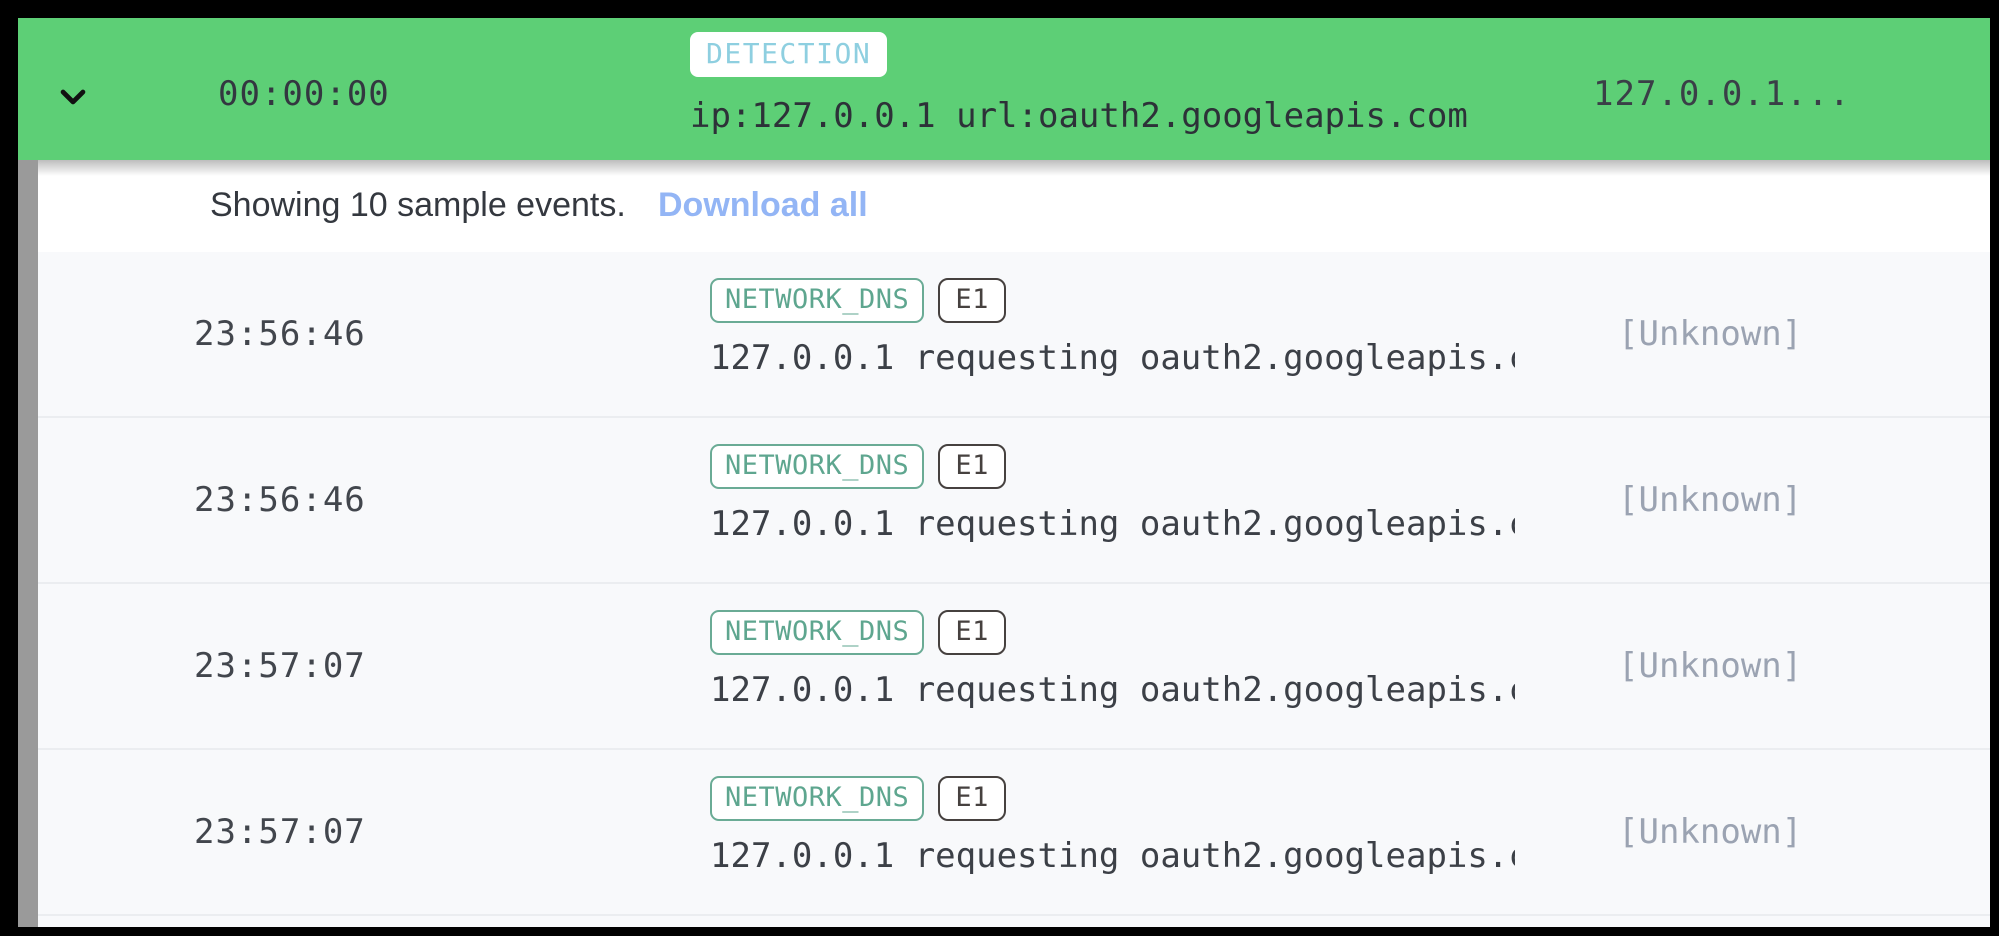 The image size is (1999, 936). Describe the element at coordinates (789, 54) in the screenshot. I see `detection-type-badge: DETECTION` at that location.